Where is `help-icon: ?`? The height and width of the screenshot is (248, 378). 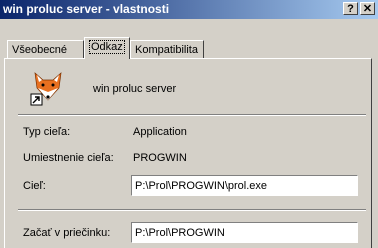
help-icon: ? is located at coordinates (350, 9).